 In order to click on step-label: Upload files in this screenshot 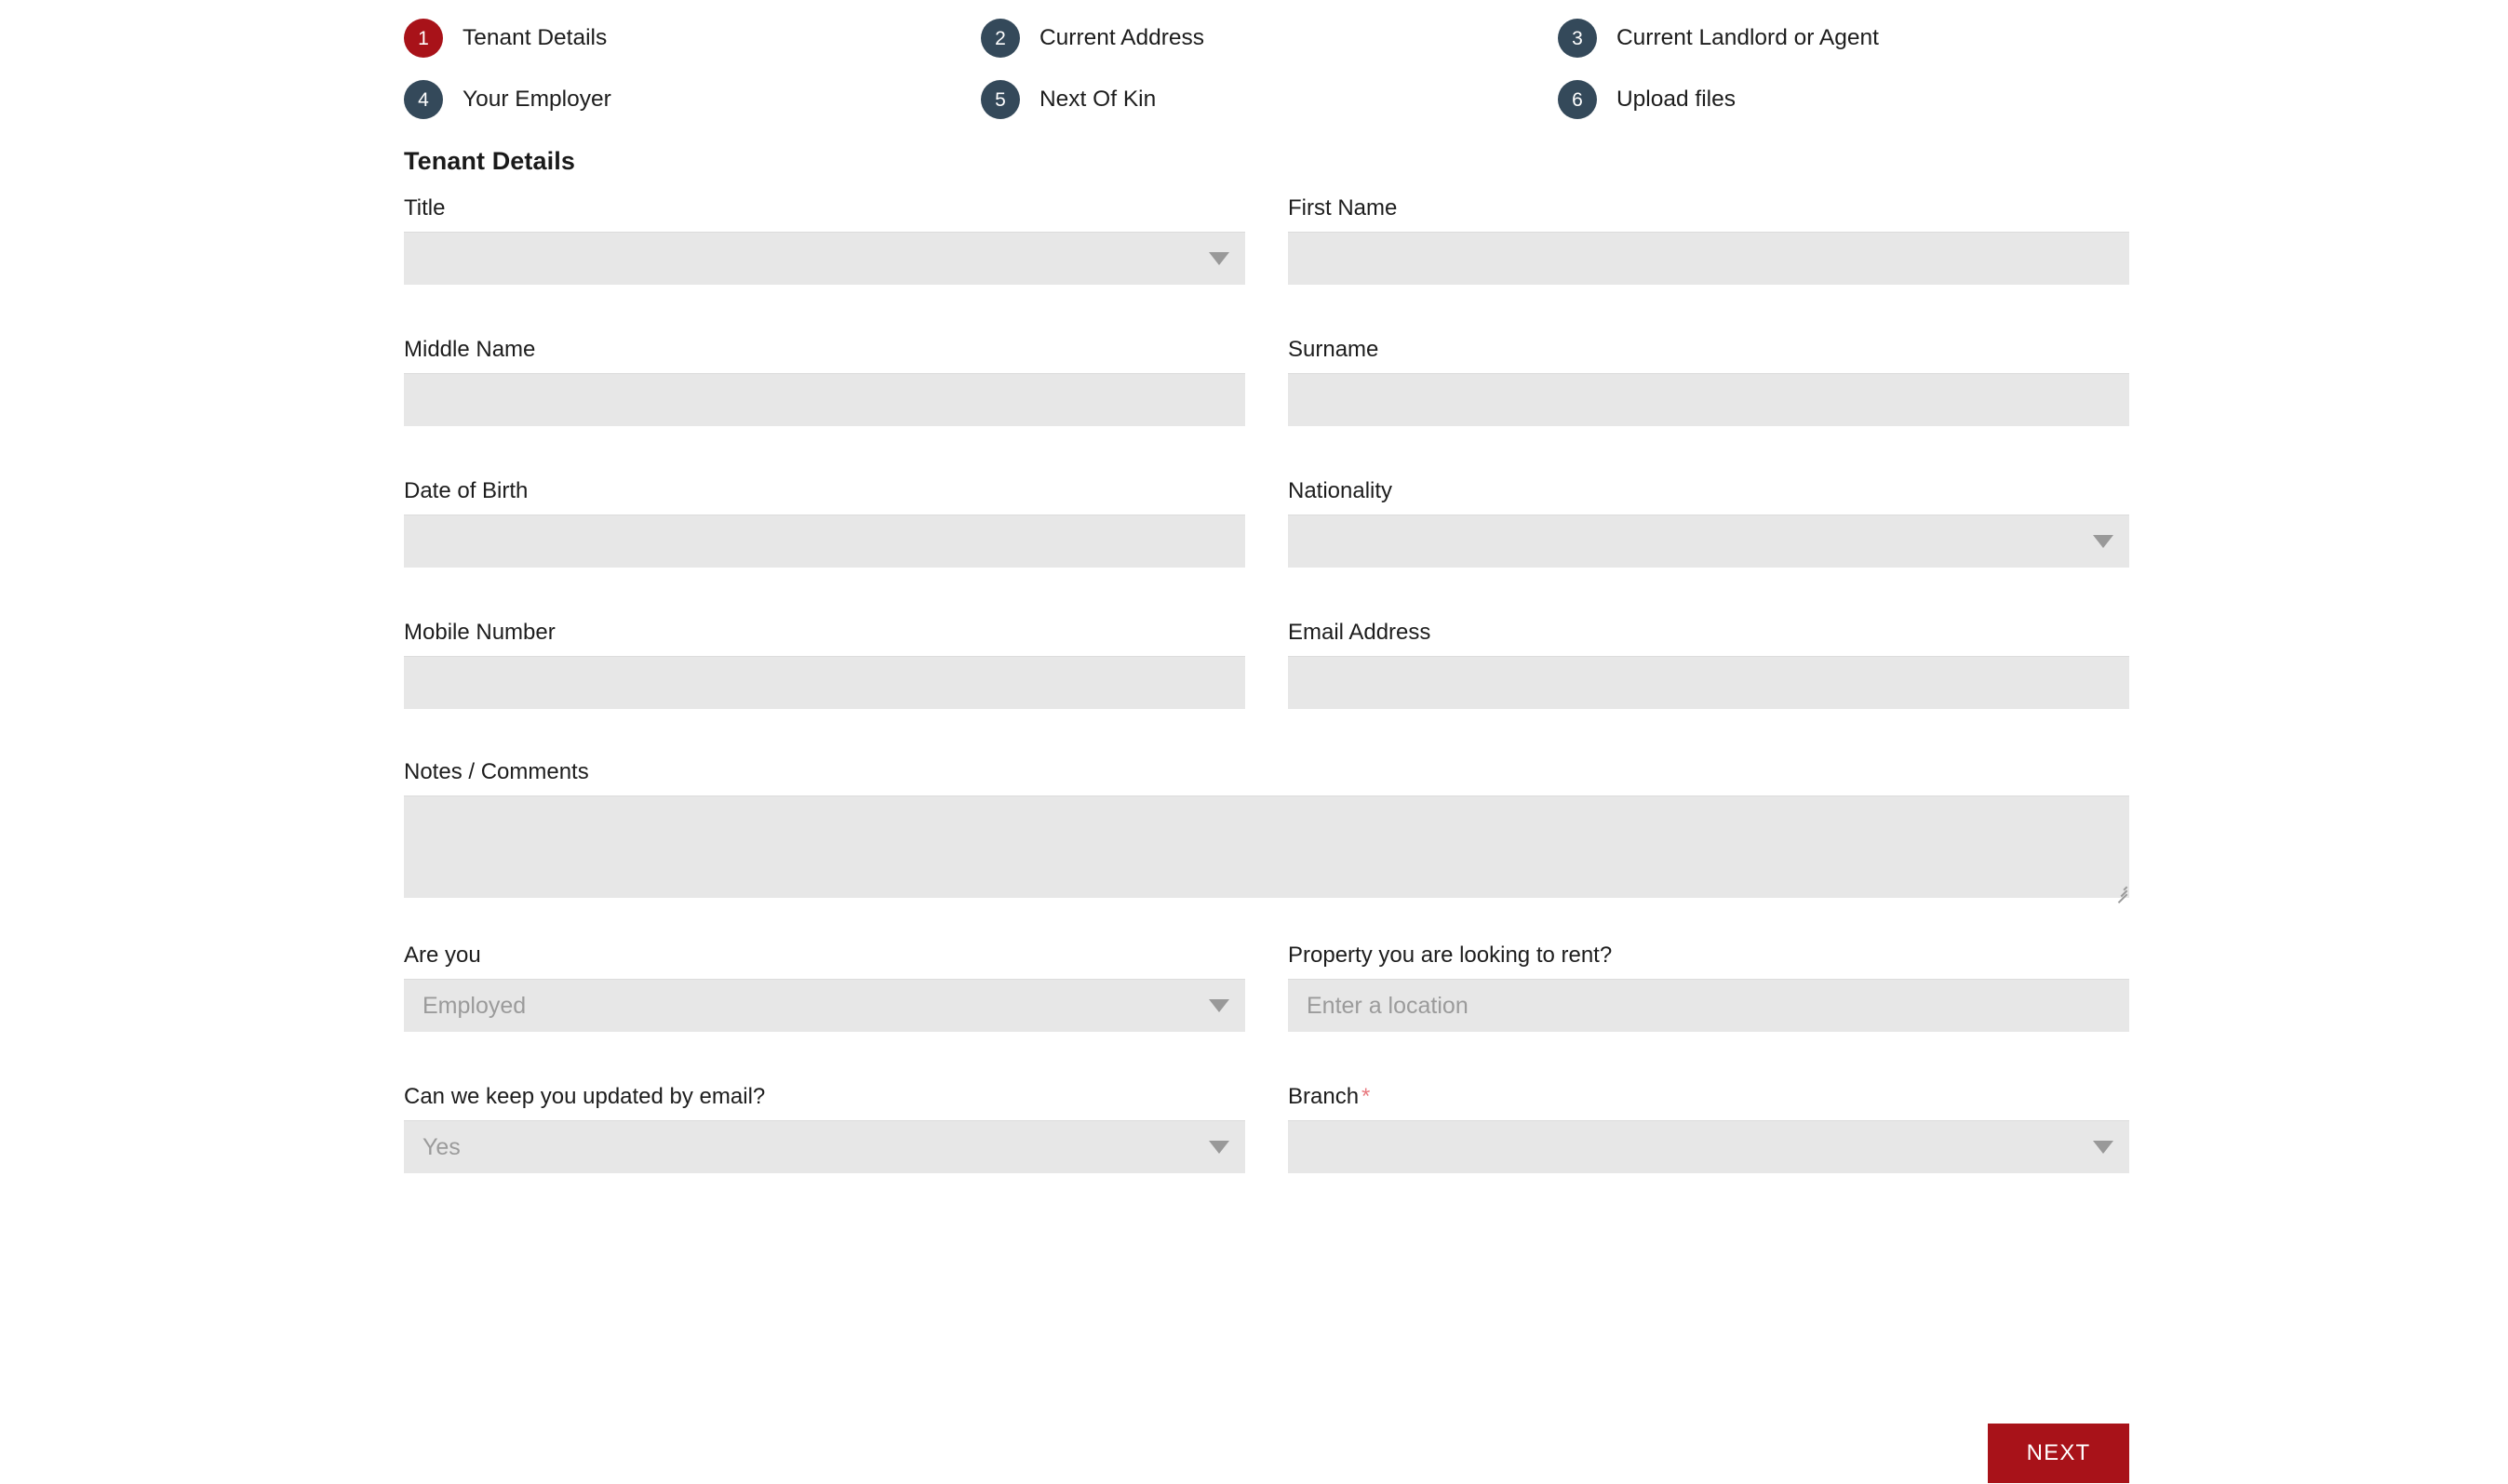, I will do `click(1676, 99)`.